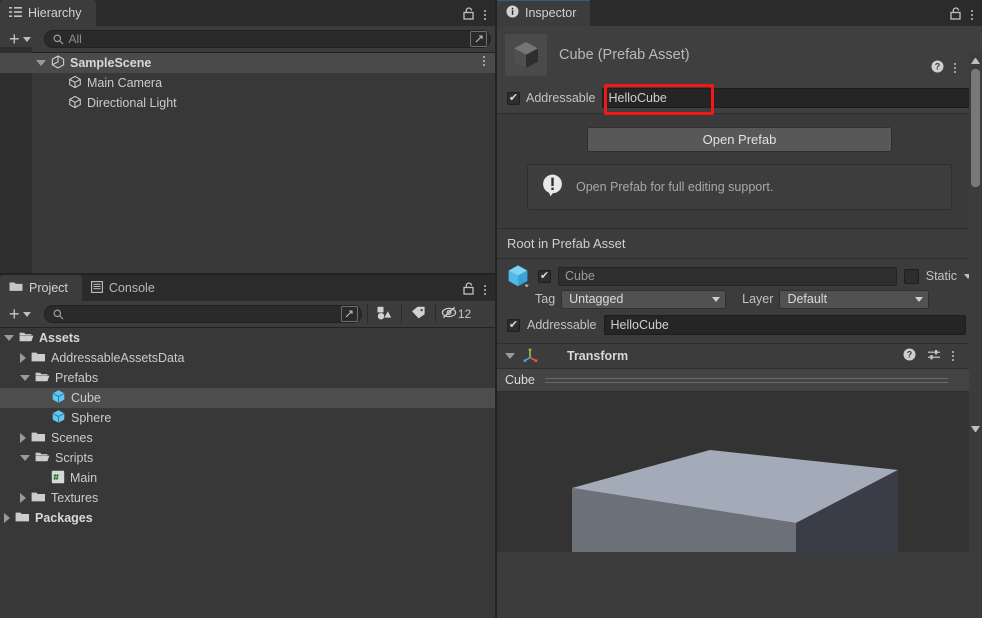 This screenshot has height=618, width=982. I want to click on prefab-icon, so click(518, 276).